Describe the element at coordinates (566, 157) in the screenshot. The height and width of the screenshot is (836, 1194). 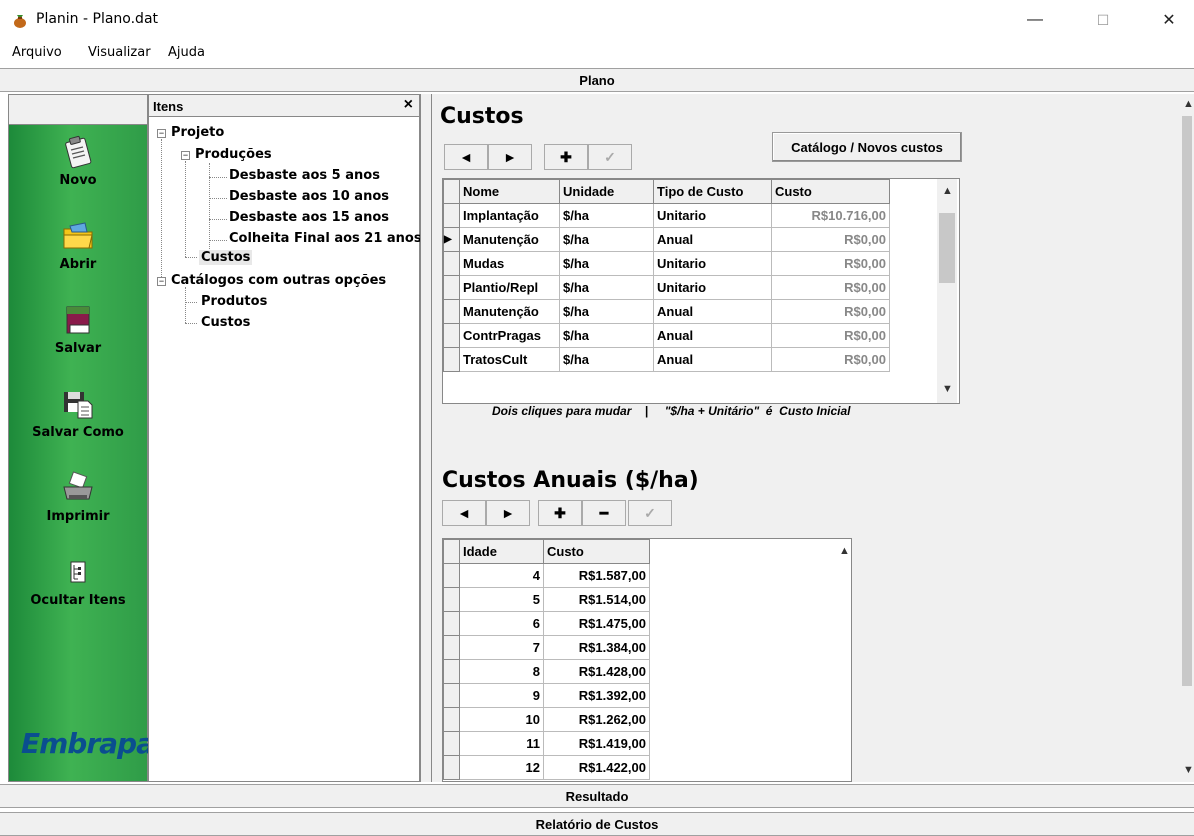
I see `add-record-button: ✚` at that location.